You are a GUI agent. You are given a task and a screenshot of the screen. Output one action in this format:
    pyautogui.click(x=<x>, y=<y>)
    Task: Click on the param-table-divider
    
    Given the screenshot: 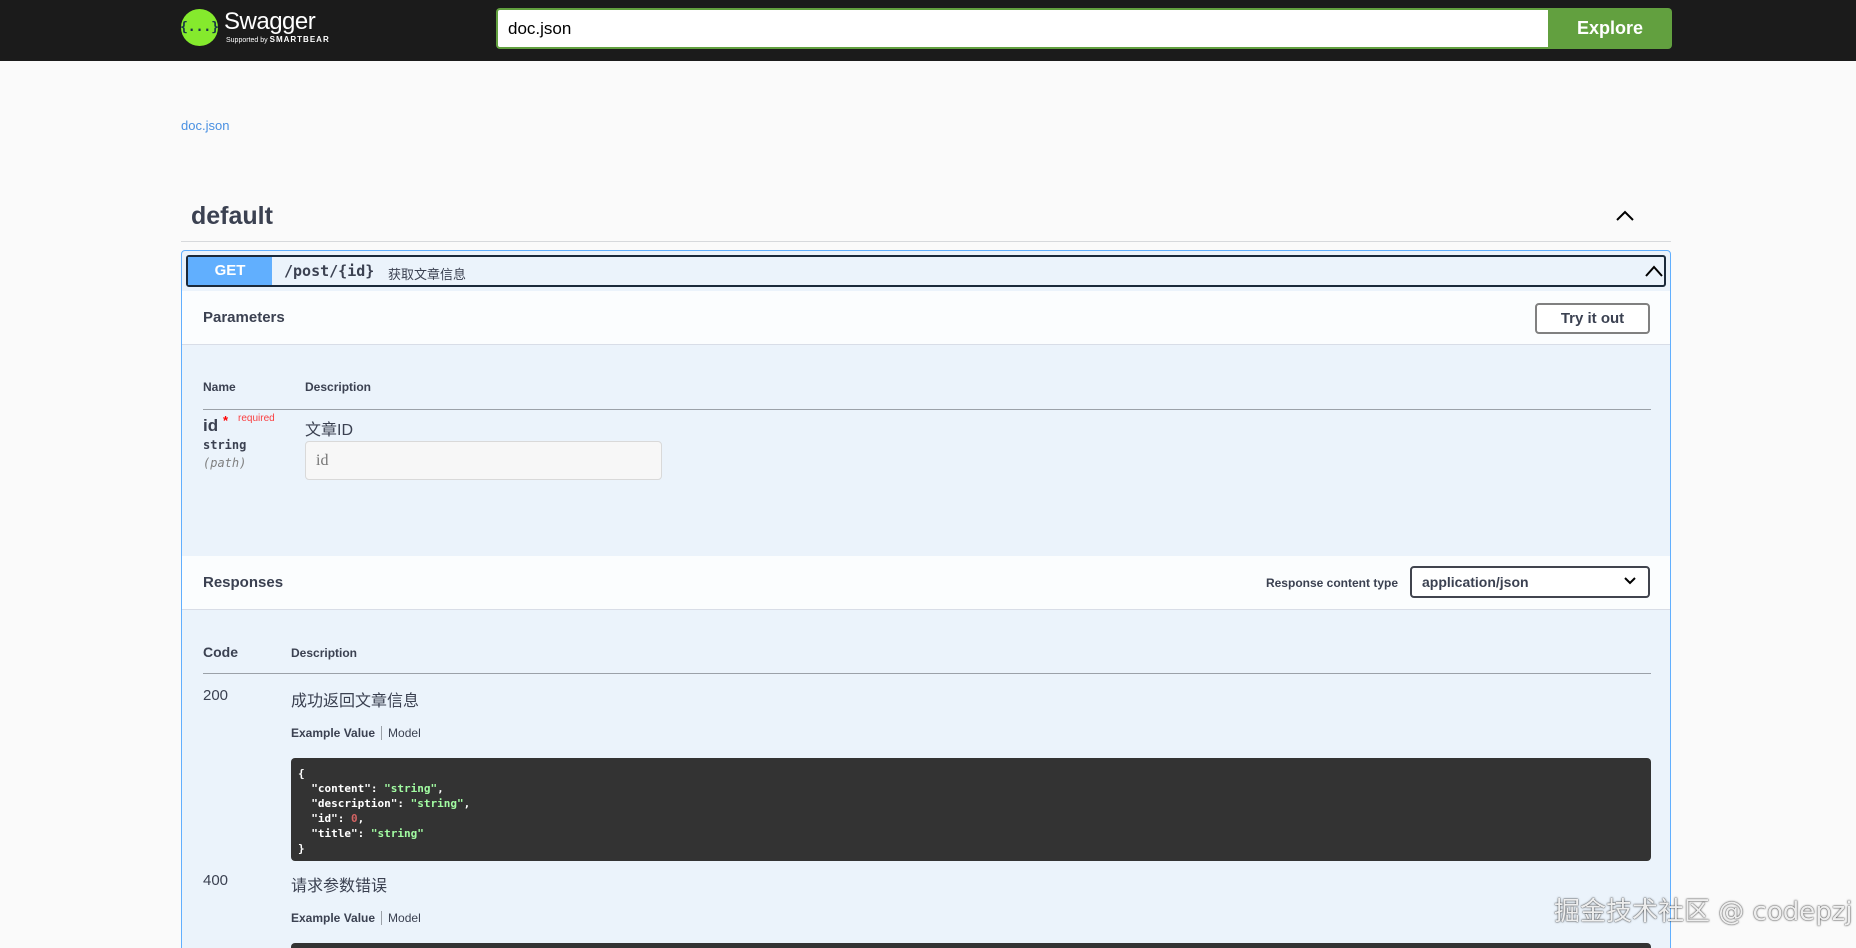 What is the action you would take?
    pyautogui.click(x=927, y=409)
    